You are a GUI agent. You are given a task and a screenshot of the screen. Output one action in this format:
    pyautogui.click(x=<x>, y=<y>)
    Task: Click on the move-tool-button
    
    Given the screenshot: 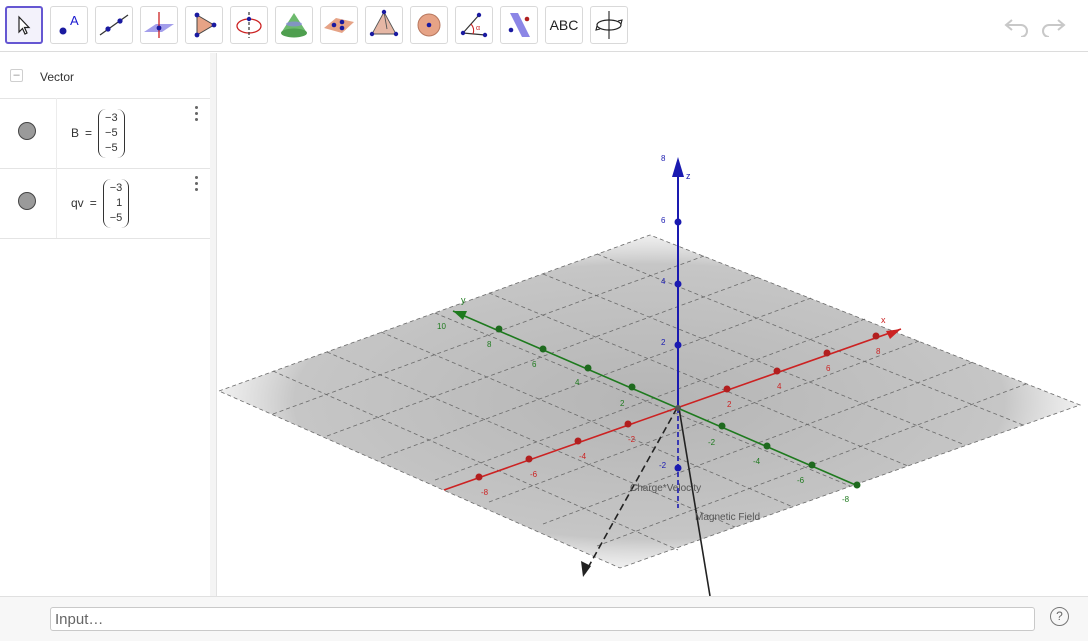 What is the action you would take?
    pyautogui.click(x=24, y=25)
    